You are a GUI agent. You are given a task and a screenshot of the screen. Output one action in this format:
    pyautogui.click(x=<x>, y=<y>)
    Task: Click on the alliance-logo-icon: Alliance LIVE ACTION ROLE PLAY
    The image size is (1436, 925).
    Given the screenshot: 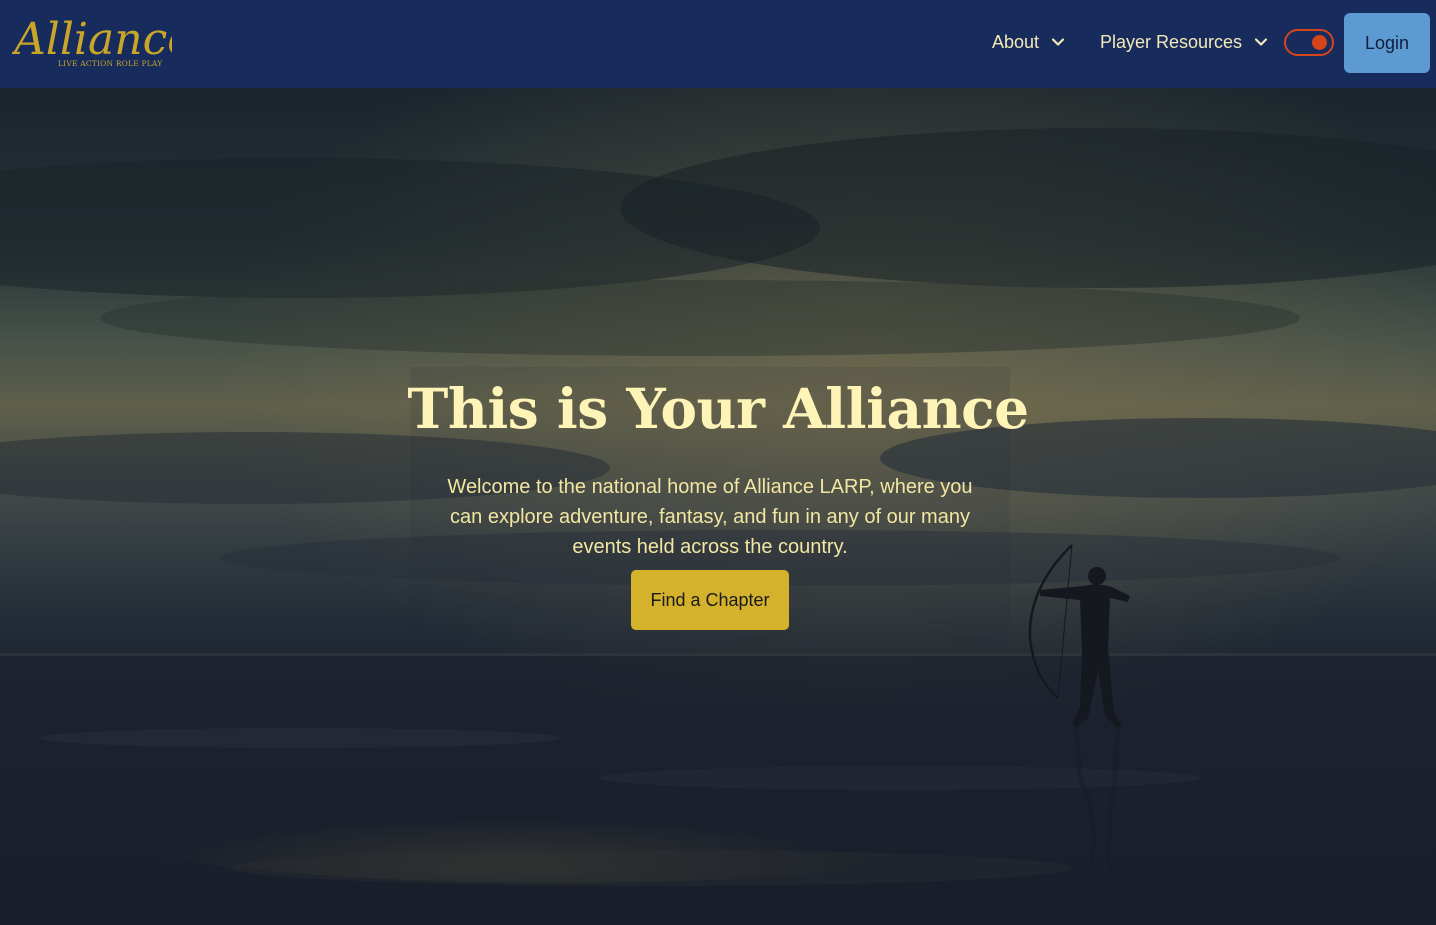 What is the action you would take?
    pyautogui.click(x=92, y=41)
    